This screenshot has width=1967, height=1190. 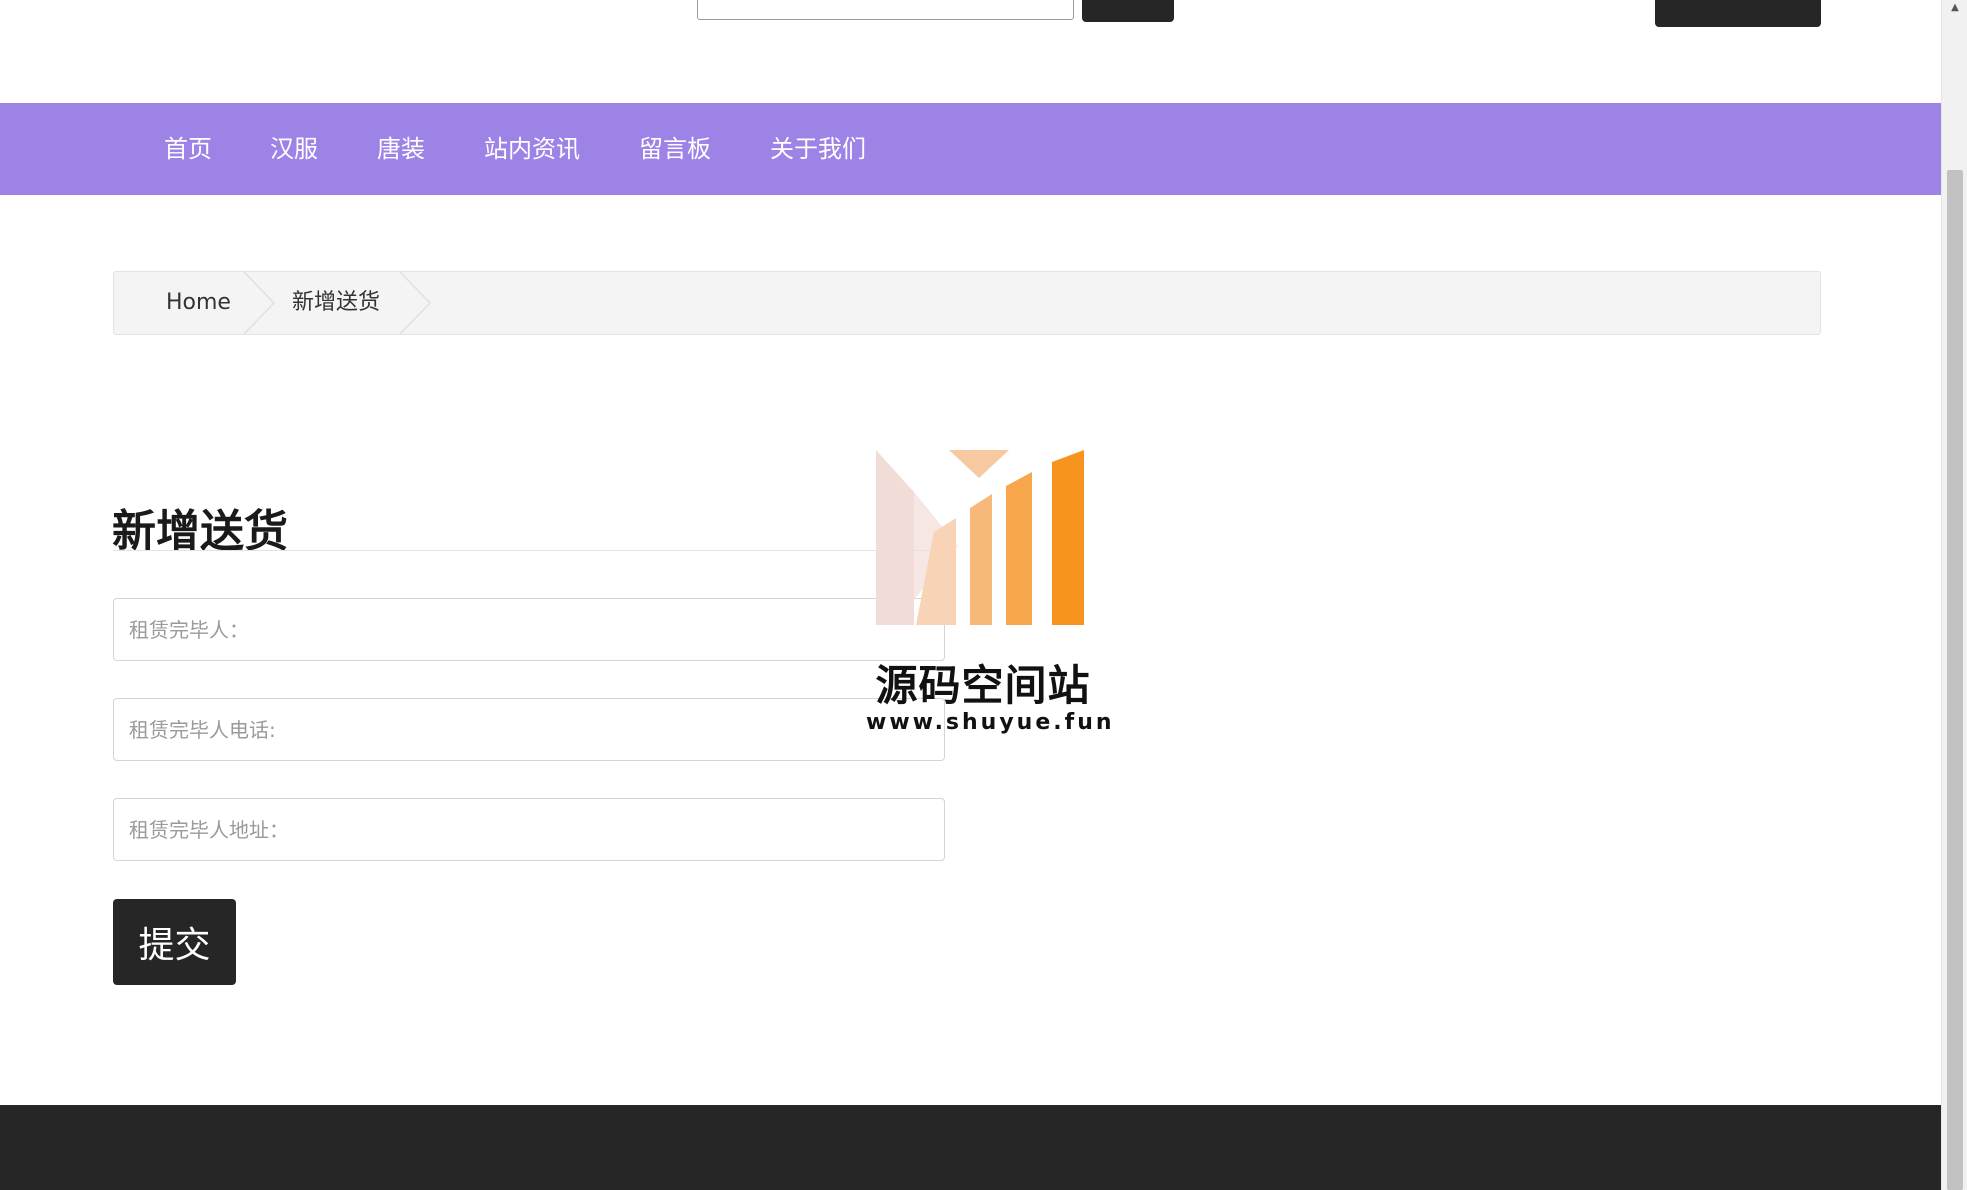 I want to click on vertical-scrollbar: ▲, so click(x=1954, y=595).